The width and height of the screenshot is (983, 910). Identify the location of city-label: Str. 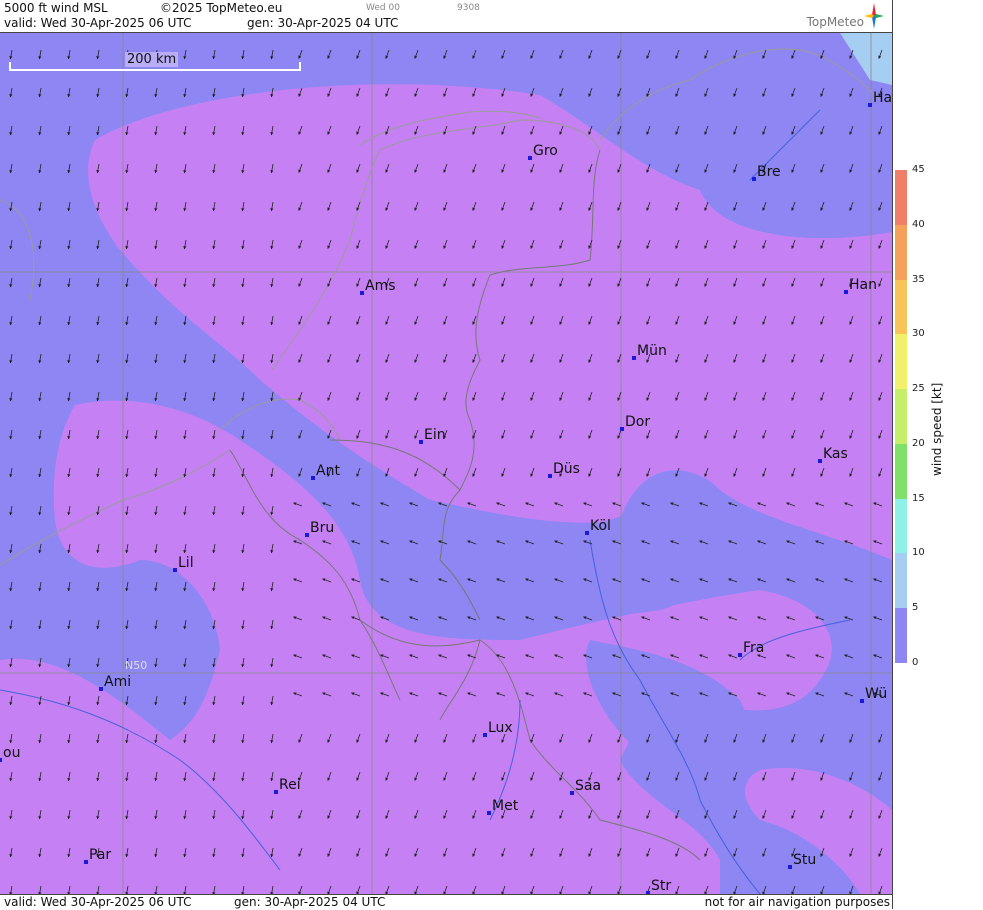
(661, 886).